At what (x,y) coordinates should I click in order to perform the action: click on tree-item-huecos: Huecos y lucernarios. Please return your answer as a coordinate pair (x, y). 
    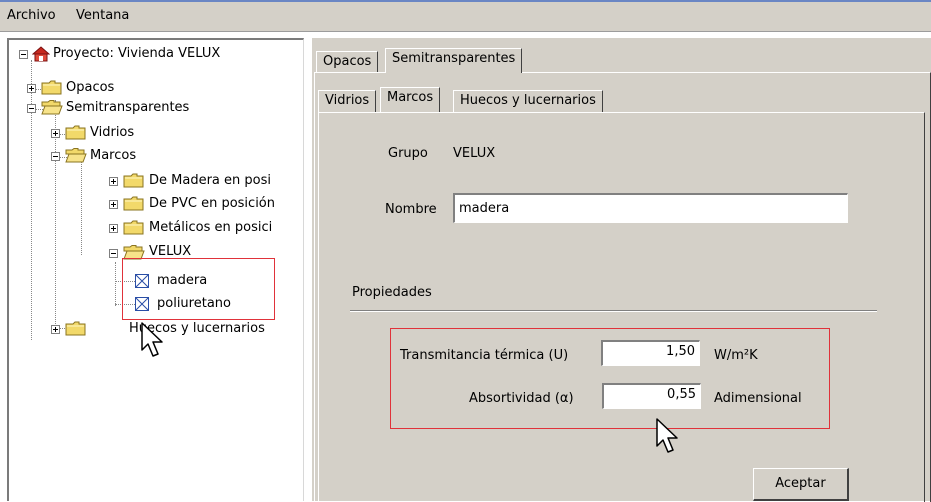
    Looking at the image, I should click on (154, 330).